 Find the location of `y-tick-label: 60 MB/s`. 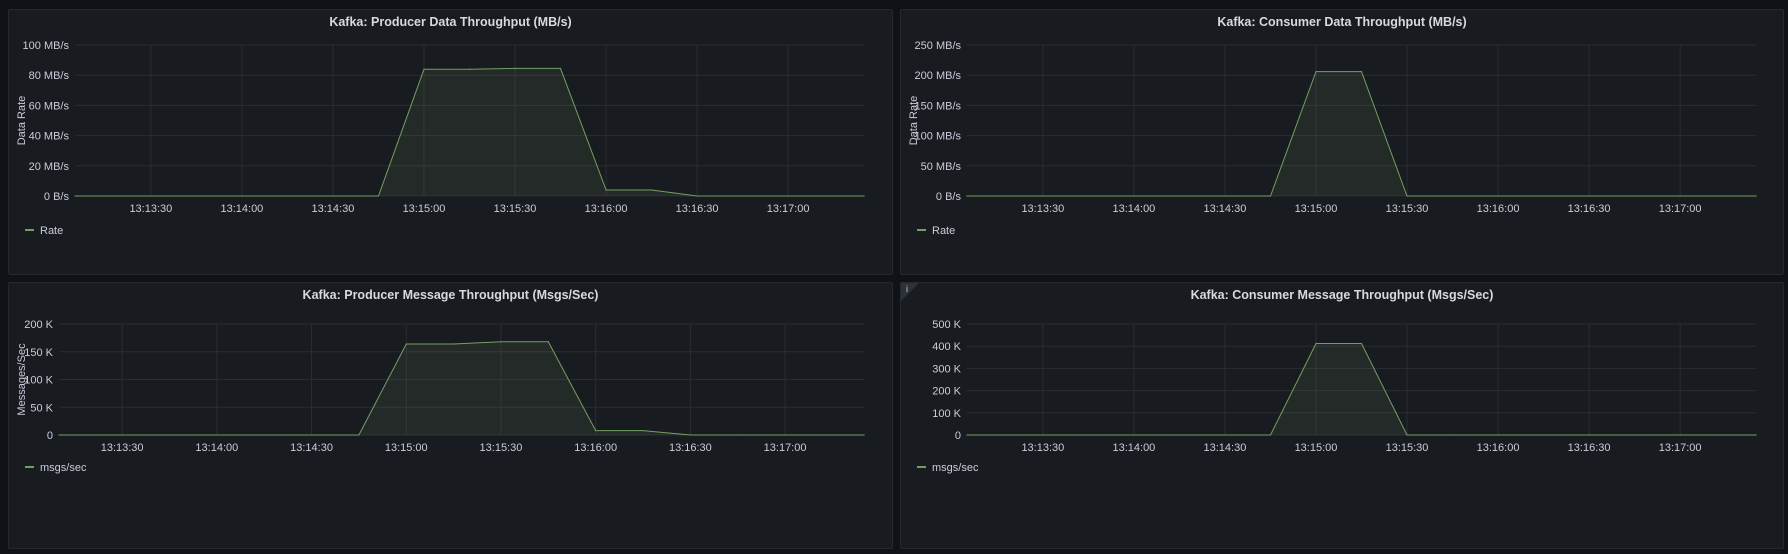

y-tick-label: 60 MB/s is located at coordinates (49, 106).